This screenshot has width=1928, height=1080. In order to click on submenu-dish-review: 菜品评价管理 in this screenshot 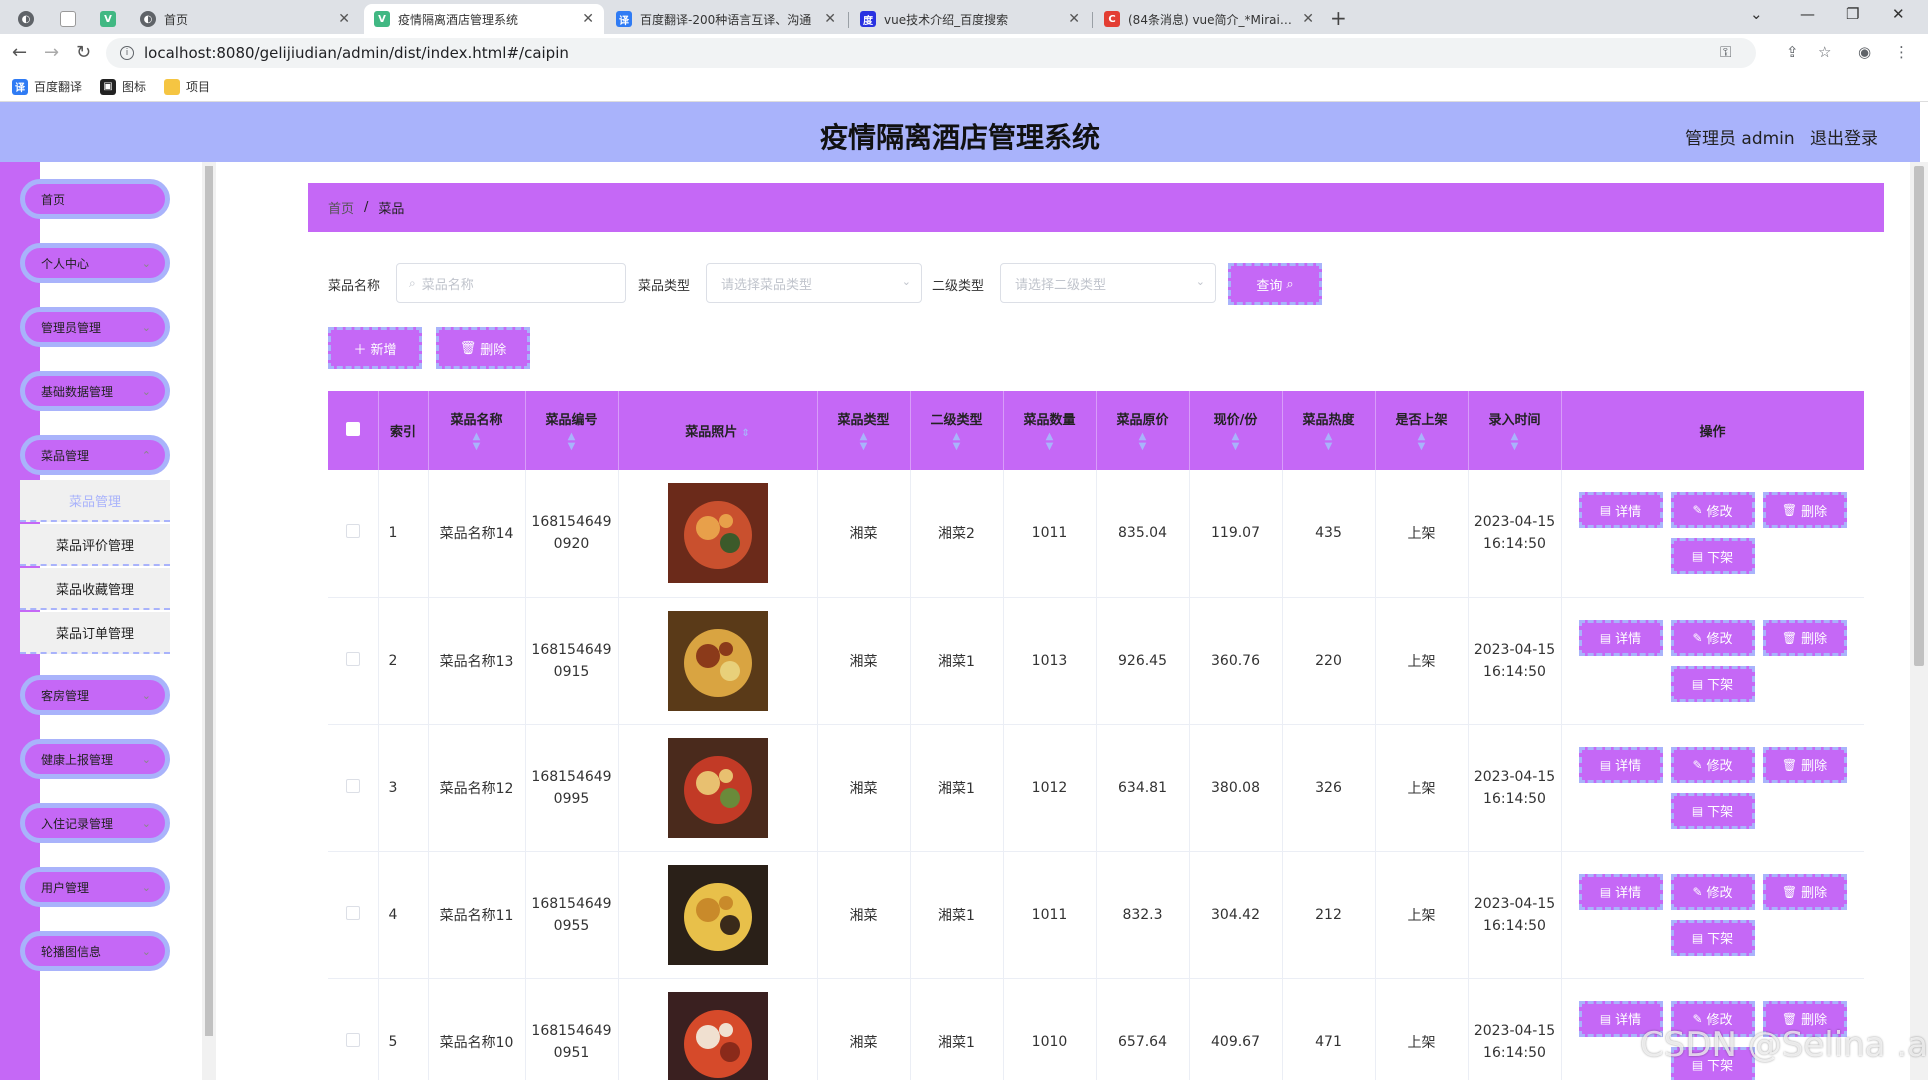, I will do `click(95, 545)`.